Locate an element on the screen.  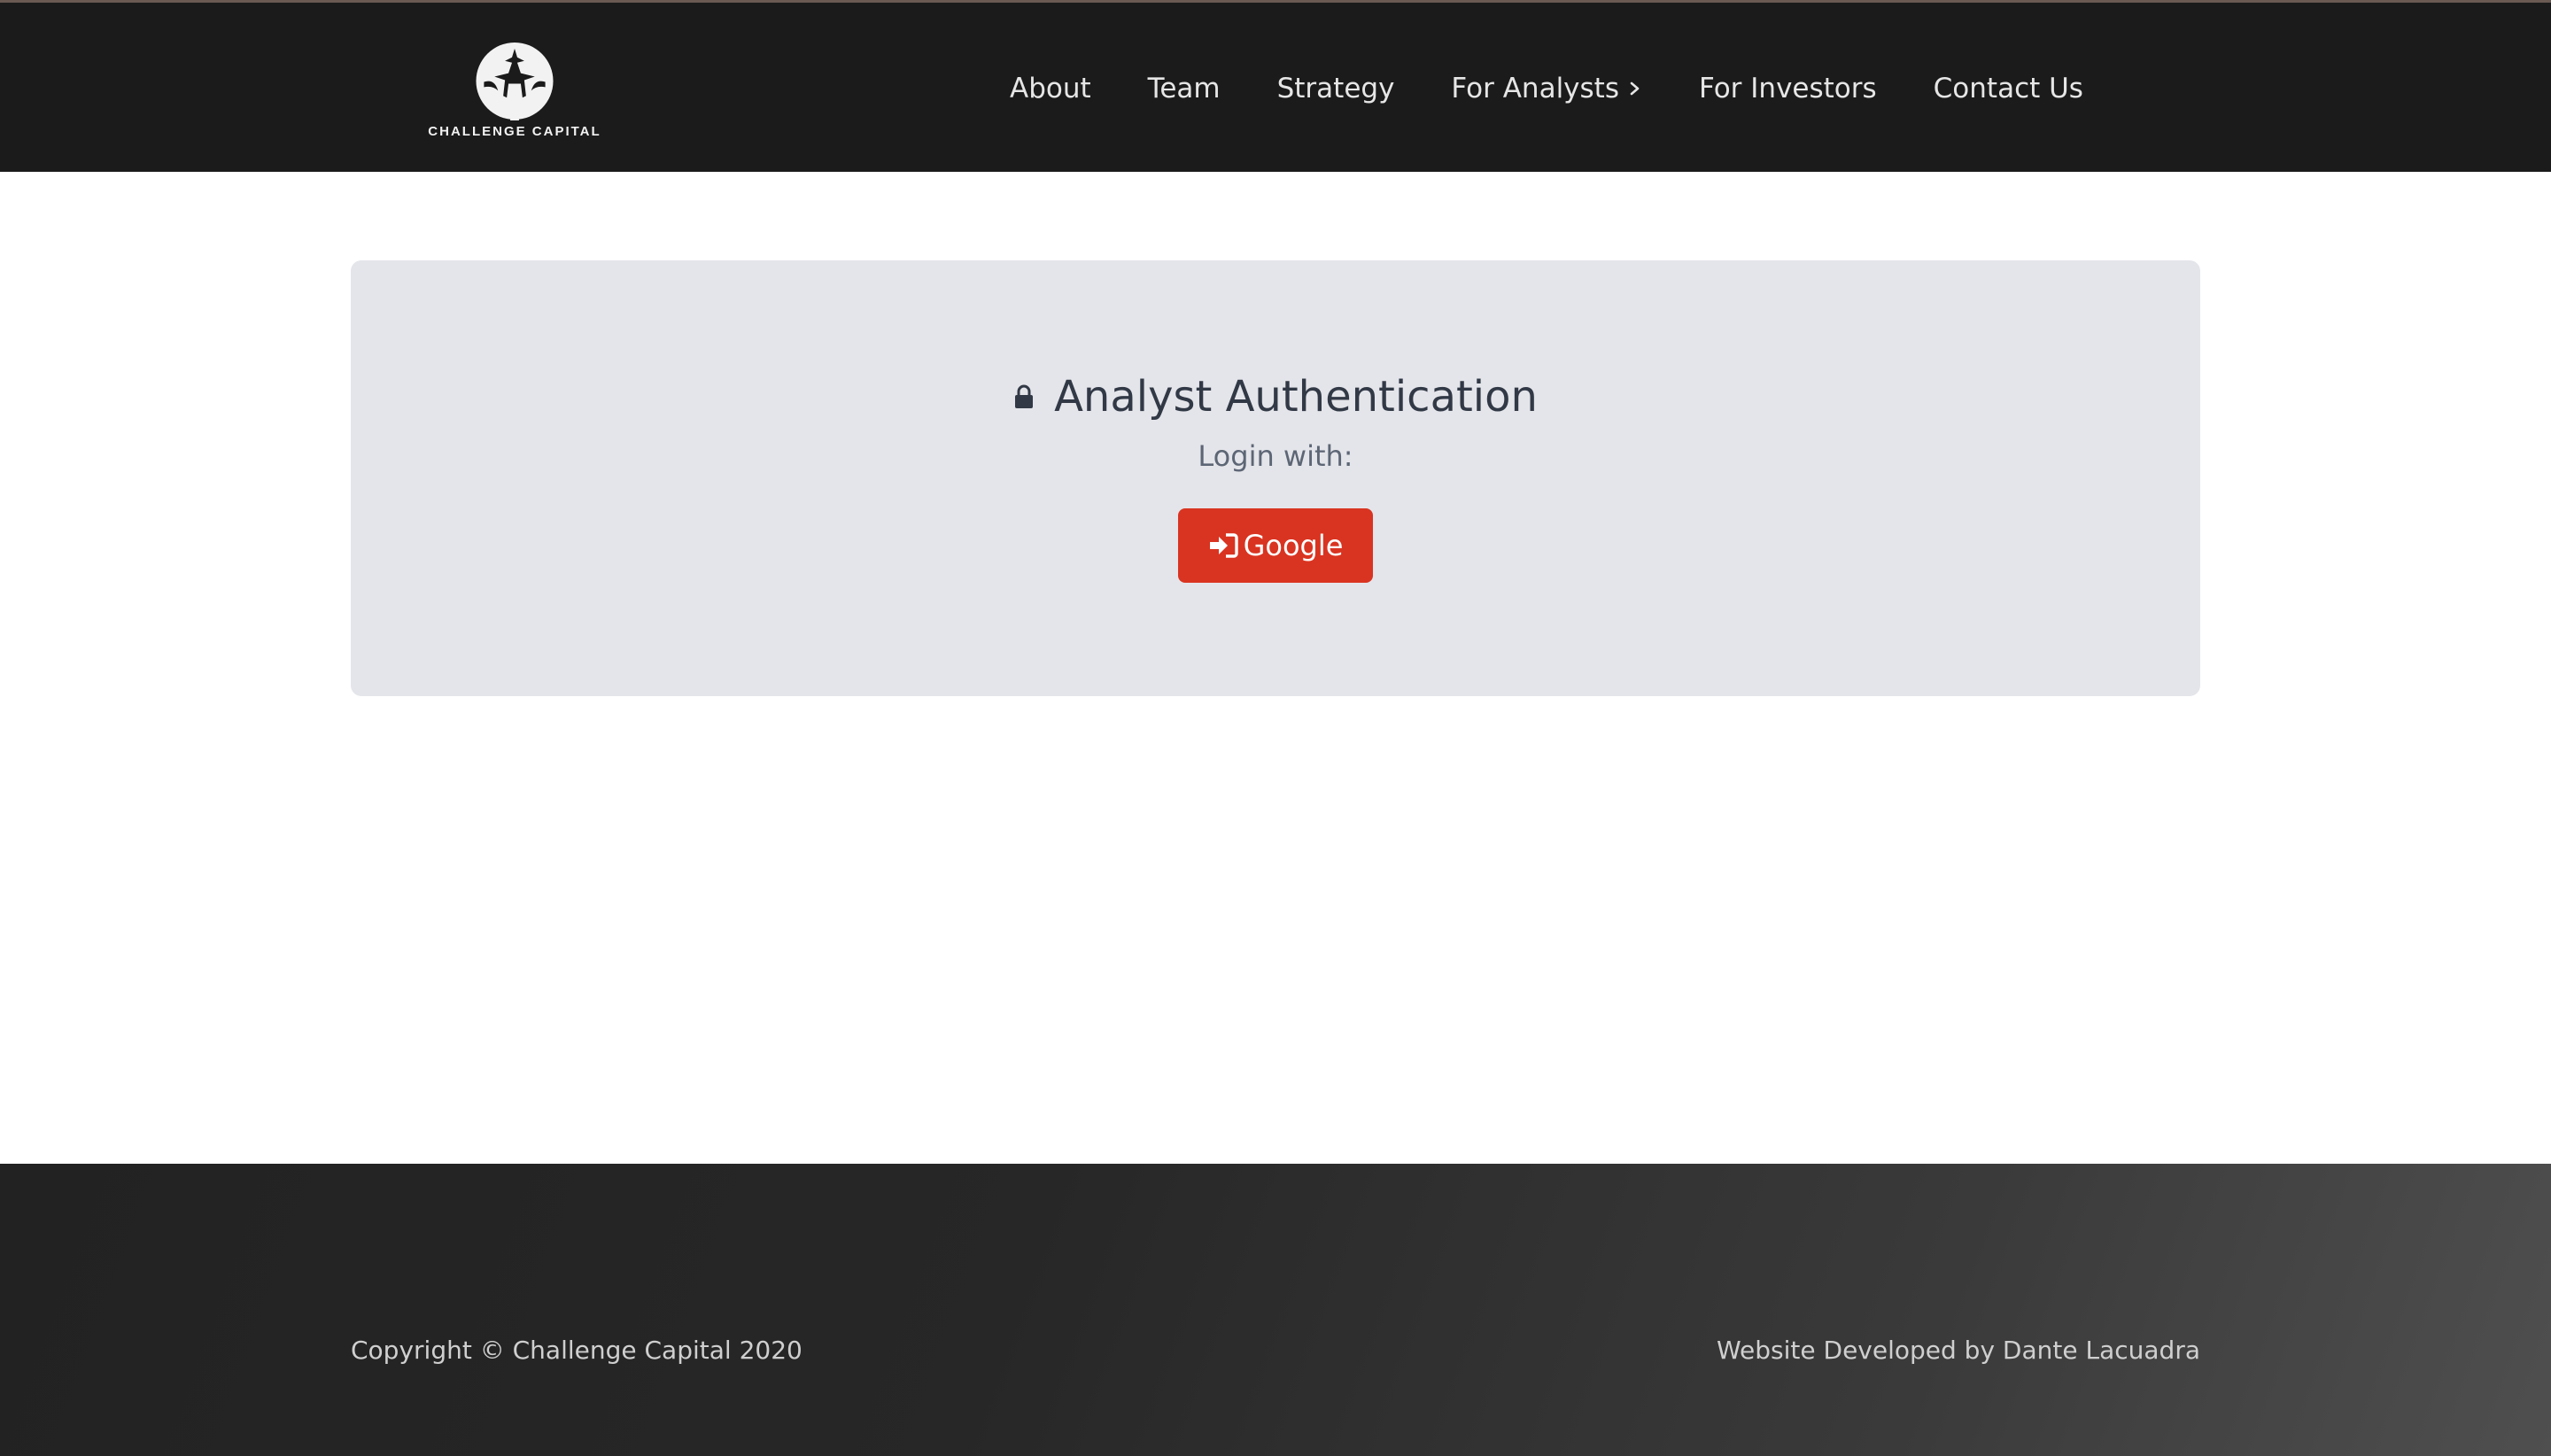
google-login-label: Google is located at coordinates (1293, 545).